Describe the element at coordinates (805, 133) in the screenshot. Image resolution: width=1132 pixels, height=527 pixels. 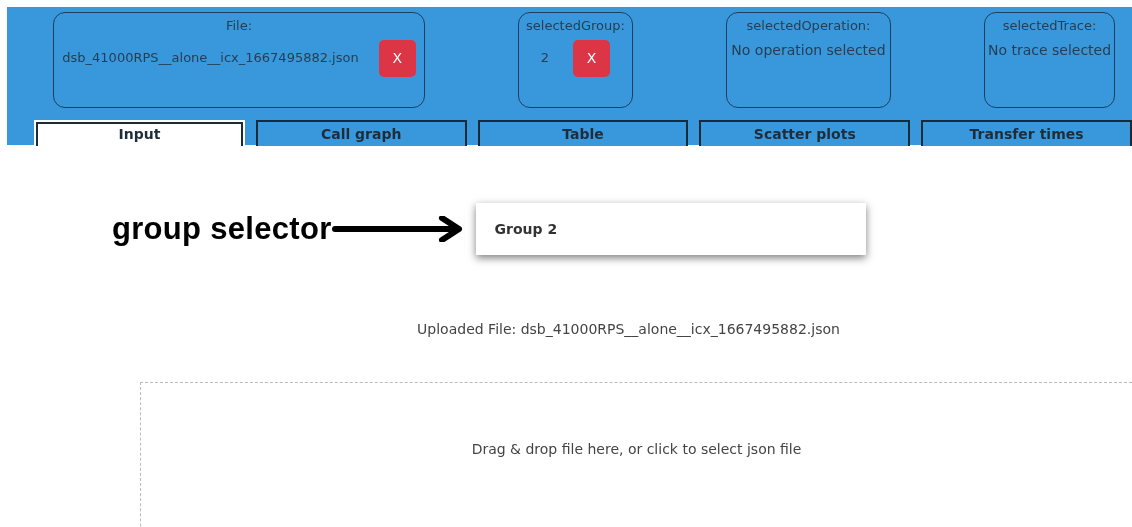
I see `tab: Scatter plots` at that location.